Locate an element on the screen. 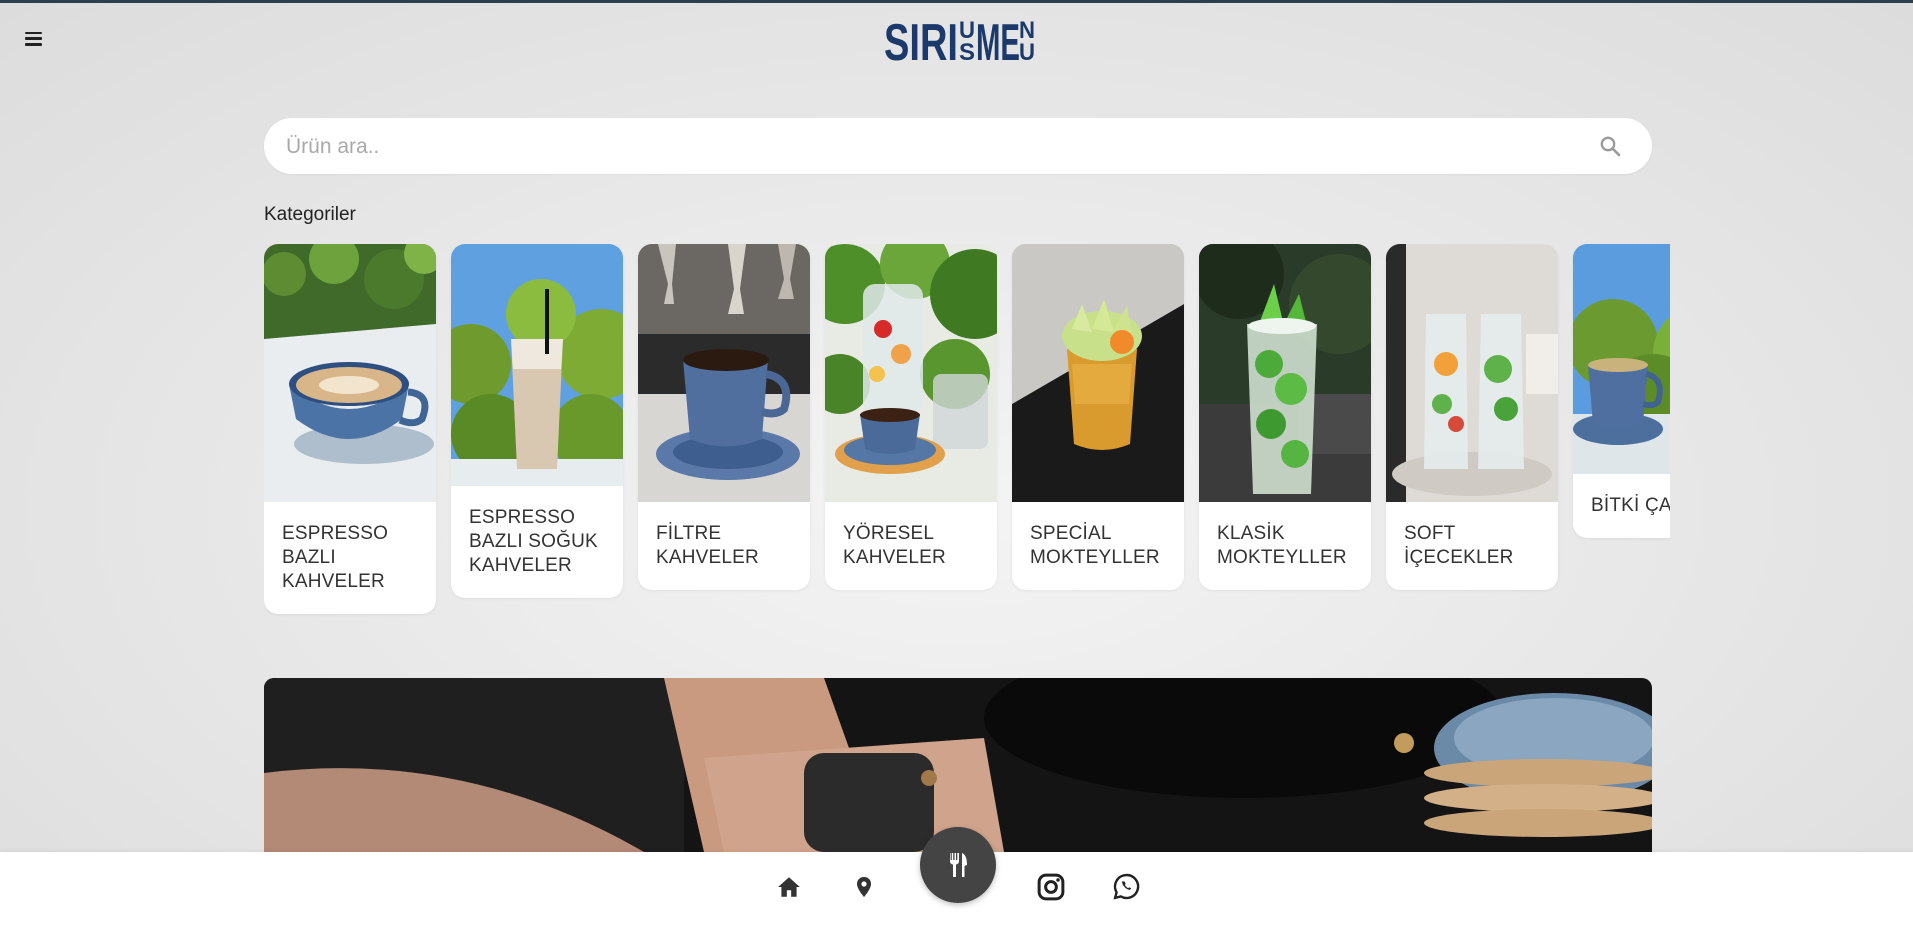  hamburger-menu-button is located at coordinates (34, 39).